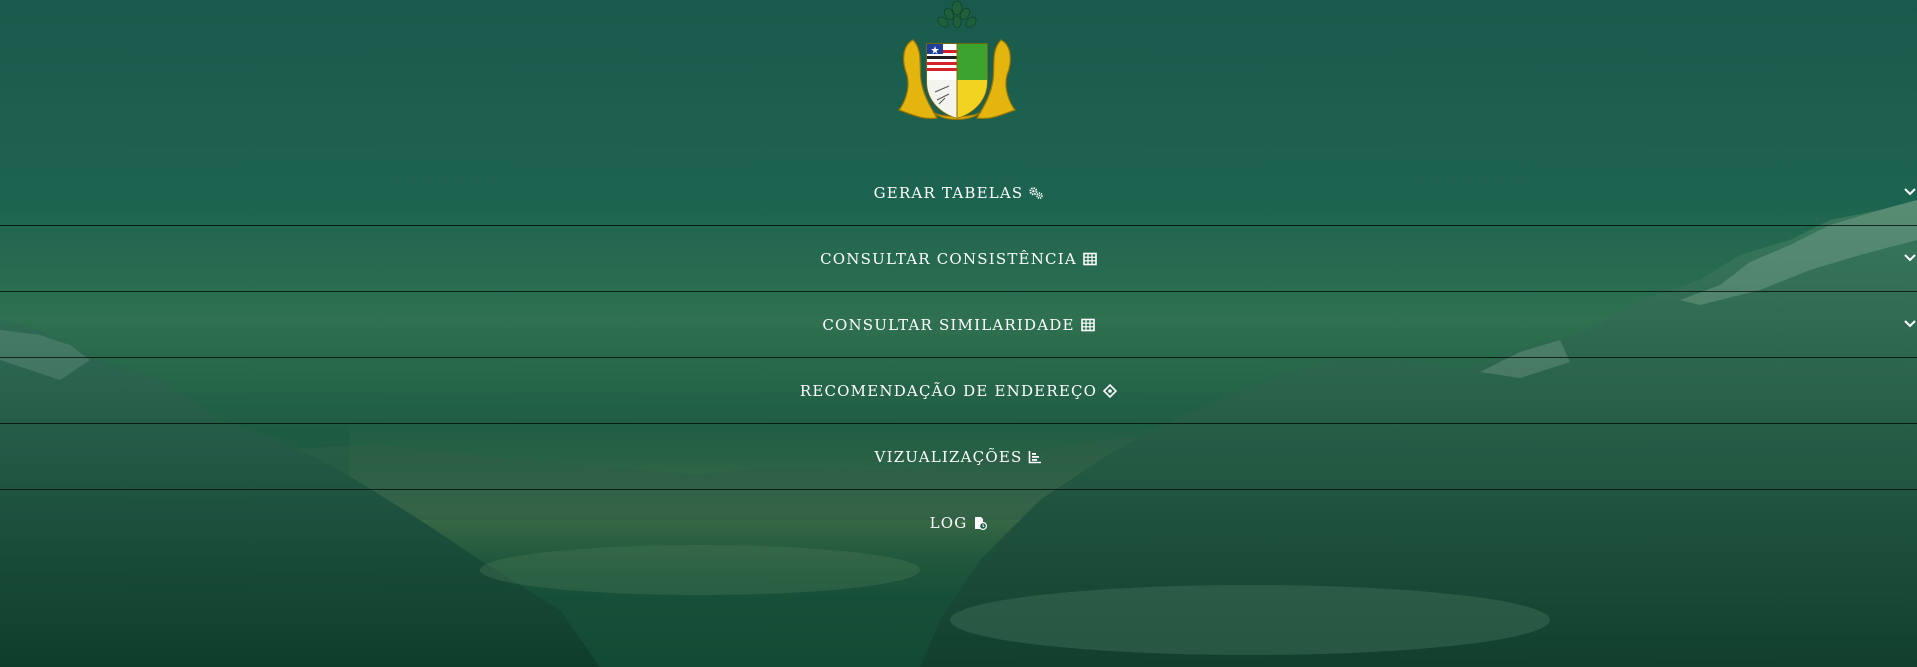 The image size is (1917, 667). What do you see at coordinates (948, 192) in the screenshot?
I see `menu-item-label: GERAR TABELAS` at bounding box center [948, 192].